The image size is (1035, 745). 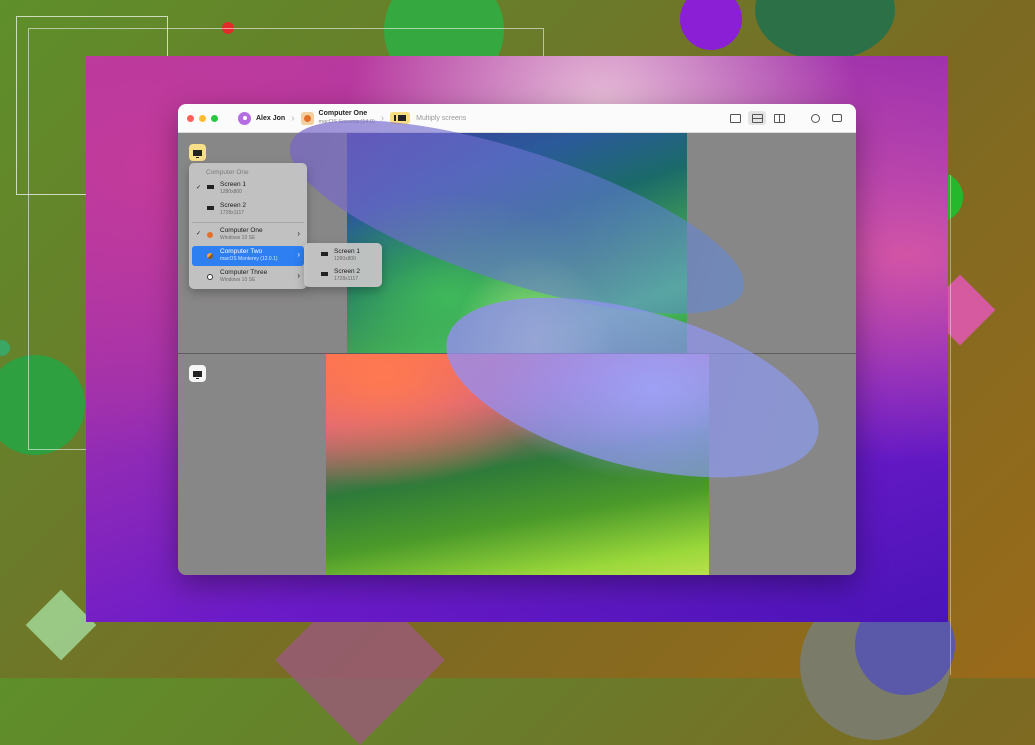 I want to click on menu-item-os: macOS Monterey (12.0.1), so click(x=249, y=259).